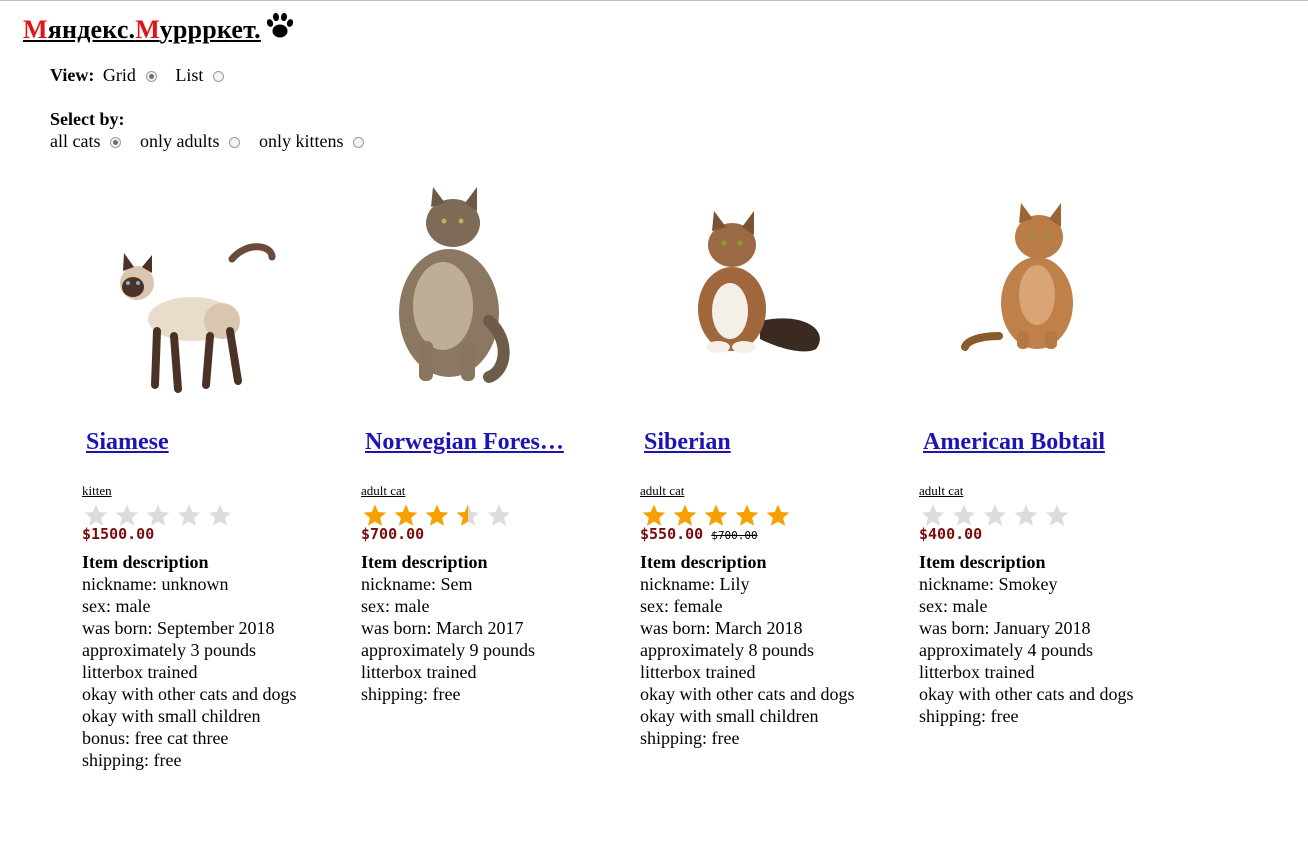 The image size is (1308, 860). I want to click on logo-link: Мяндекс.Муррркет., so click(159, 28).